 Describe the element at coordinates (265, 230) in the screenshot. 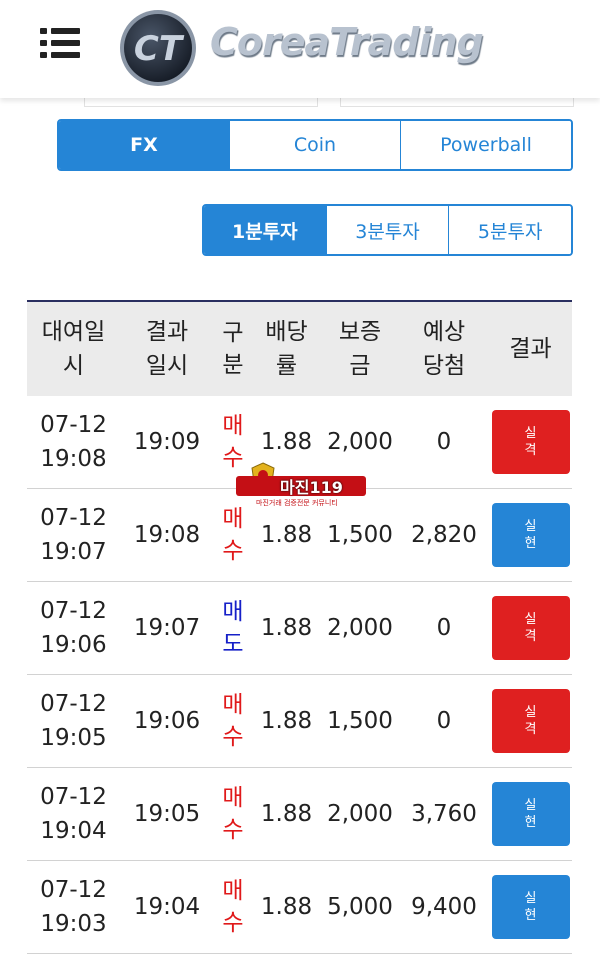

I see `tab-1min: 1분투자` at that location.